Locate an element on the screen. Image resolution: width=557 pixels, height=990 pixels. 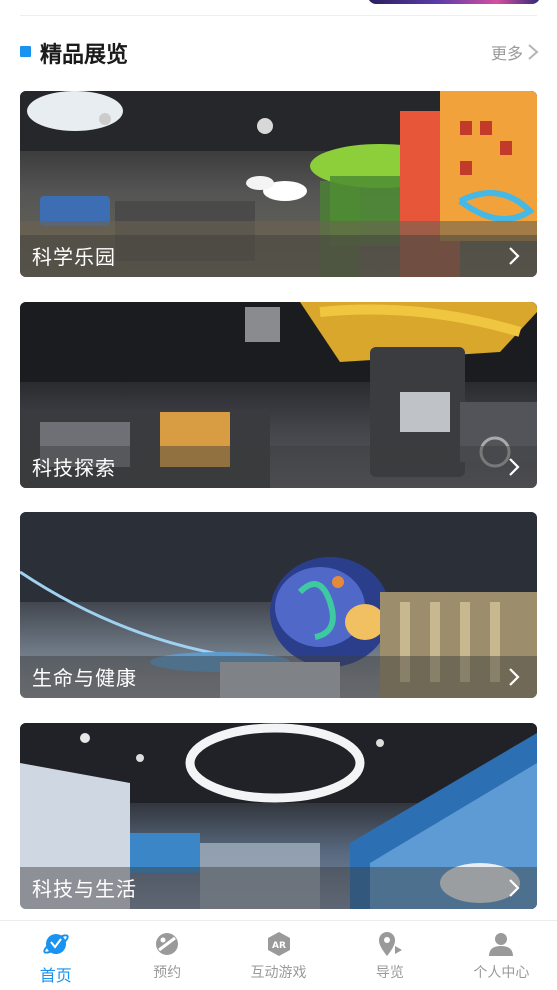
exhibit-label: 生命与健康 is located at coordinates (84, 678).